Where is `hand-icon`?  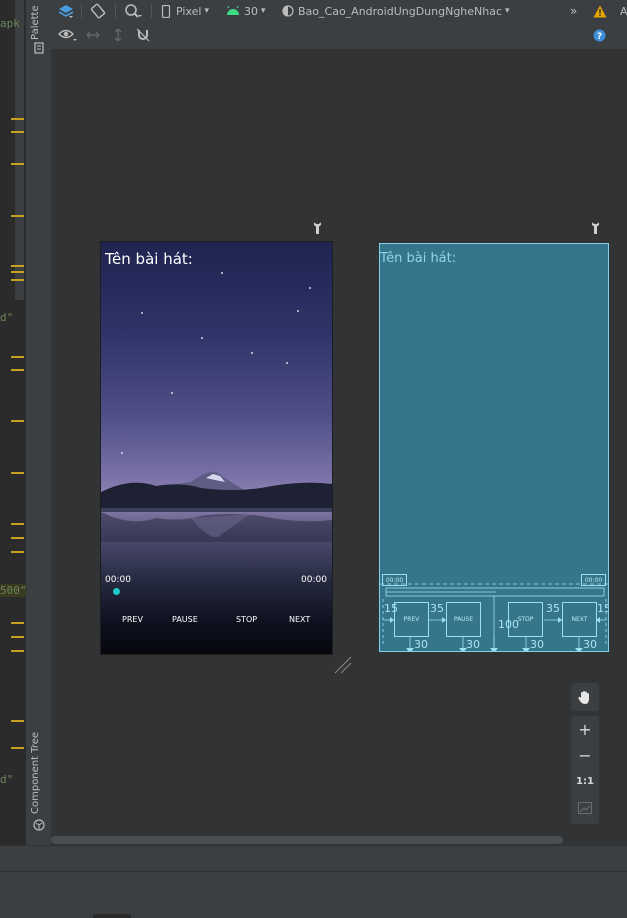
hand-icon is located at coordinates (583, 697).